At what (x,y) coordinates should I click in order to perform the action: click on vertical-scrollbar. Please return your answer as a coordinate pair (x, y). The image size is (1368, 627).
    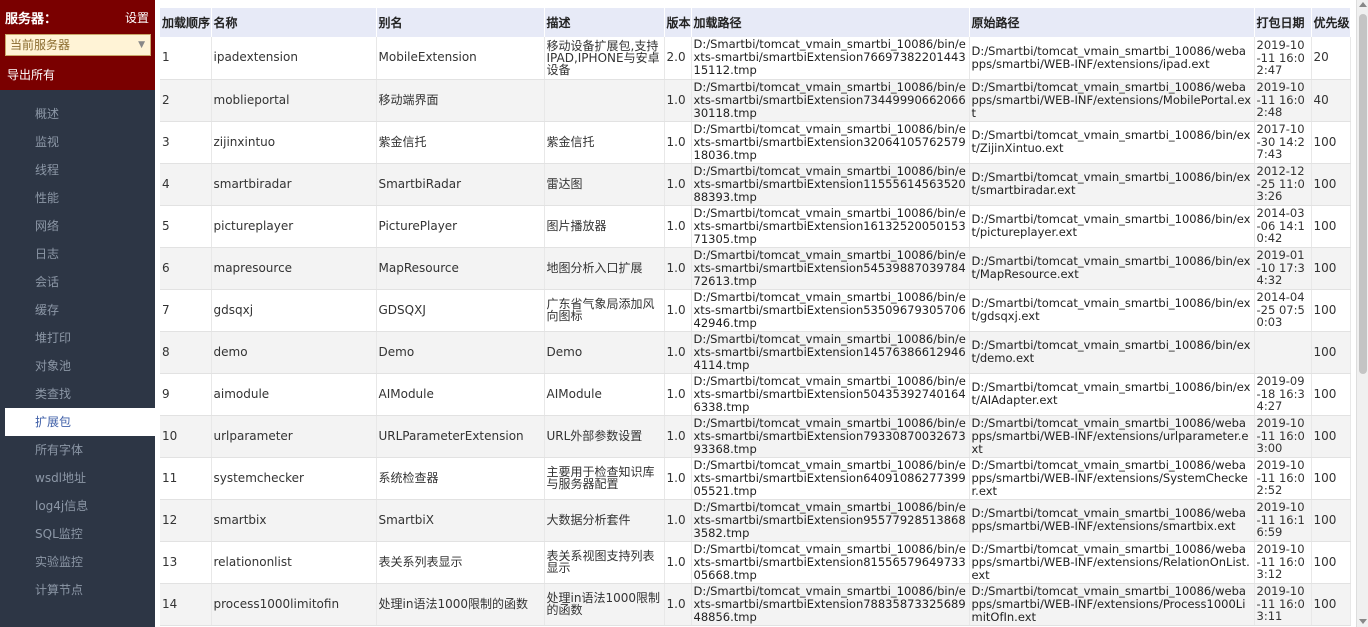
    Looking at the image, I should click on (1362, 313).